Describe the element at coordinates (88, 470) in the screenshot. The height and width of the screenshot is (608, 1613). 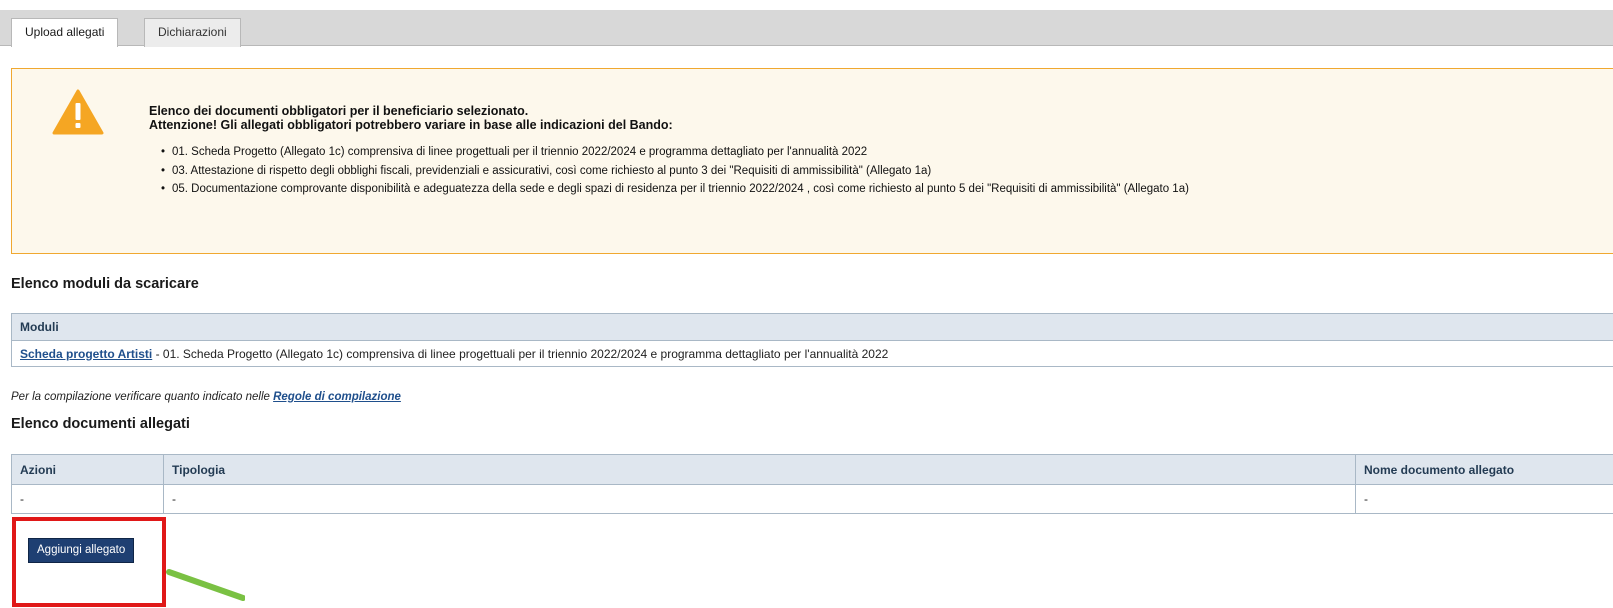
I see `table-header-azioni: Azioni` at that location.